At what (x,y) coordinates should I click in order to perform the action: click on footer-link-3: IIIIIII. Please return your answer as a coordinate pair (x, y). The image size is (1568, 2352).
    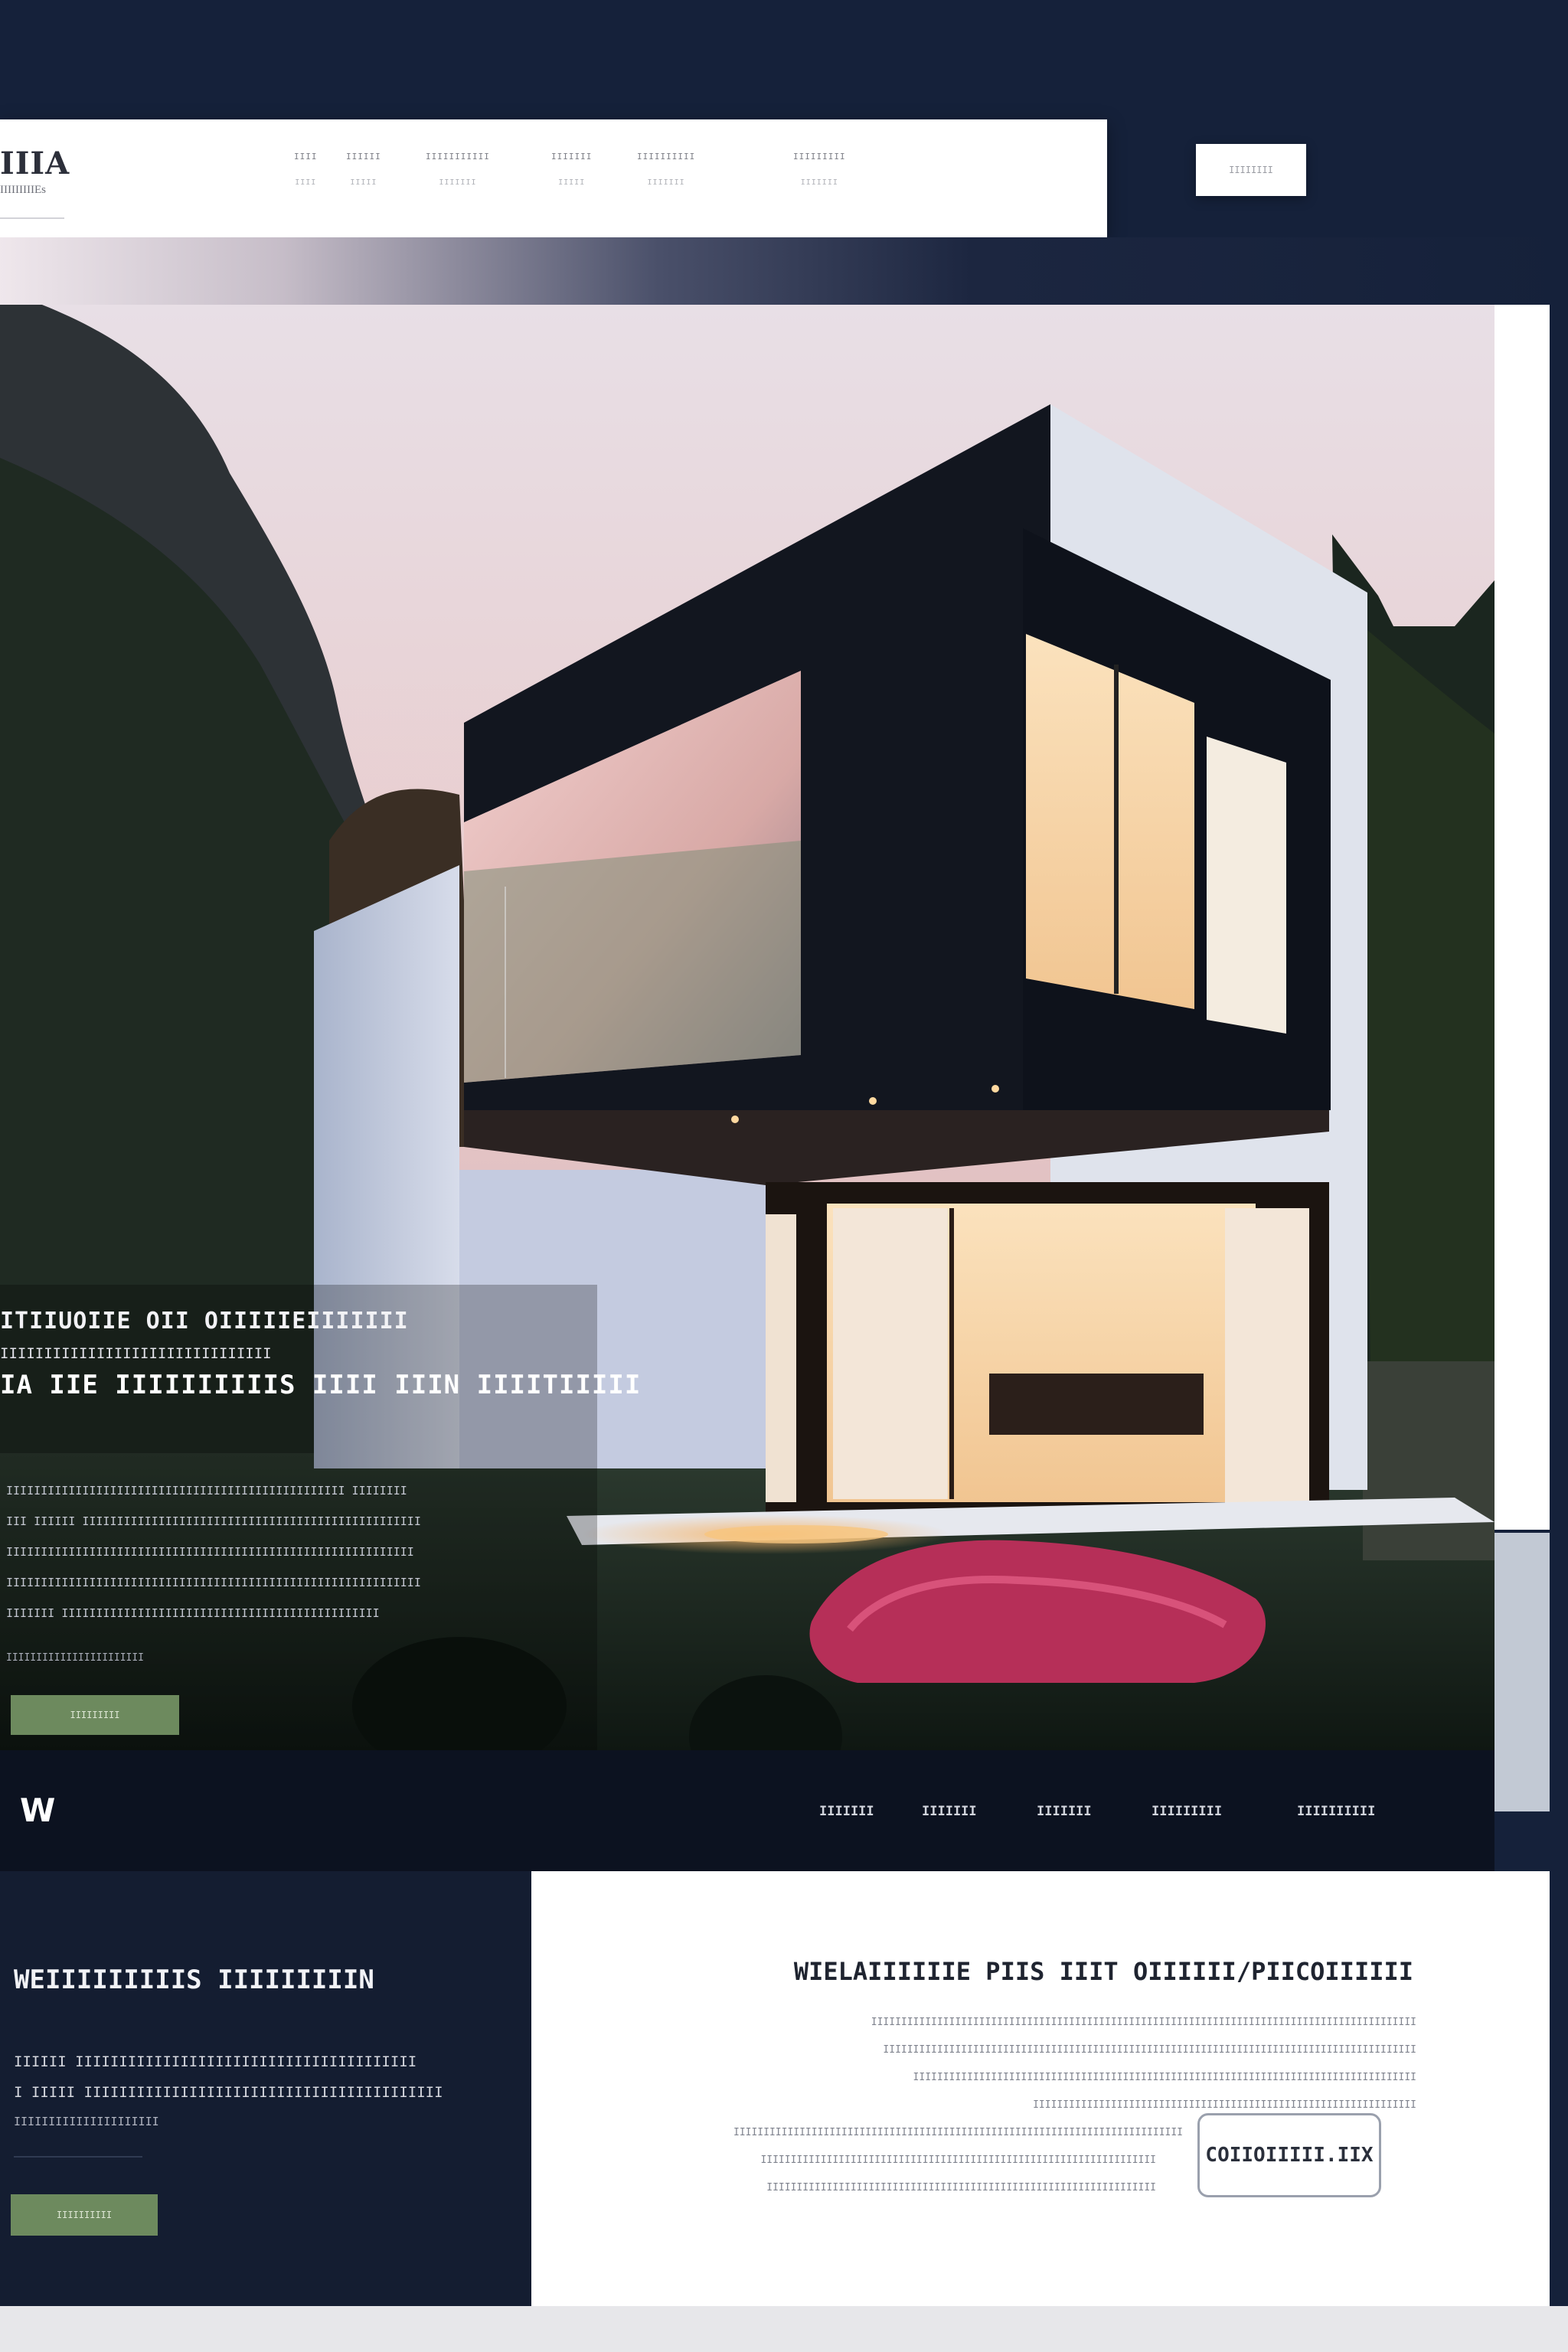
    Looking at the image, I should click on (1064, 1811).